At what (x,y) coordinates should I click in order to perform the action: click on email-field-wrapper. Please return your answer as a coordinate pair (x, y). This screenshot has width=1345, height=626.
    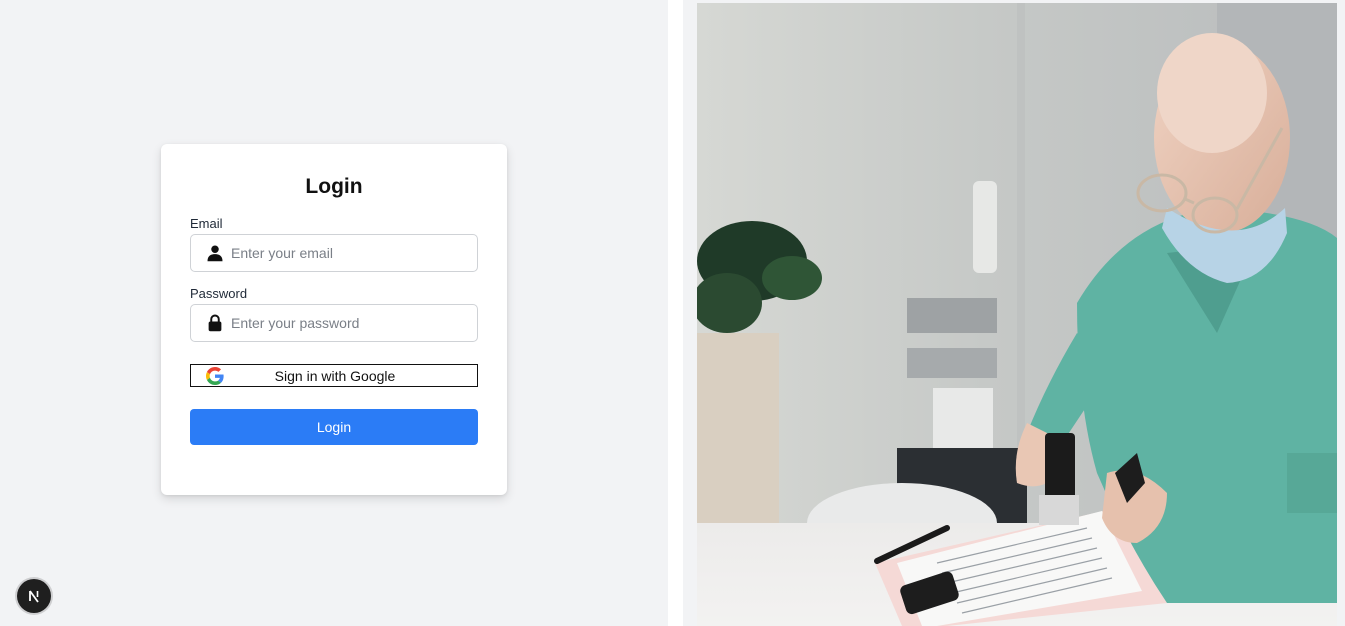
    Looking at the image, I should click on (334, 253).